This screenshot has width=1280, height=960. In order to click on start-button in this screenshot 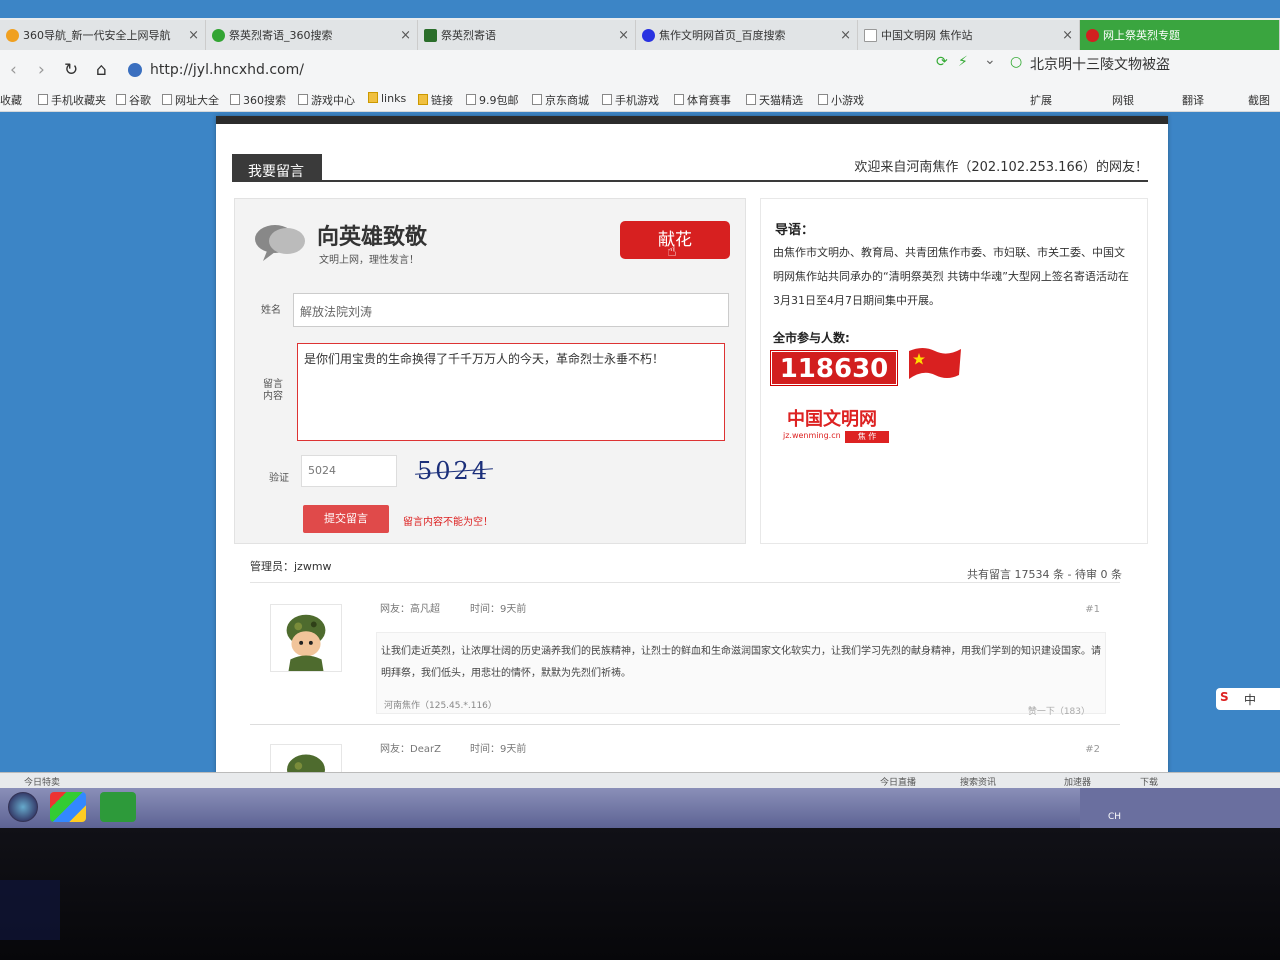, I will do `click(23, 807)`.